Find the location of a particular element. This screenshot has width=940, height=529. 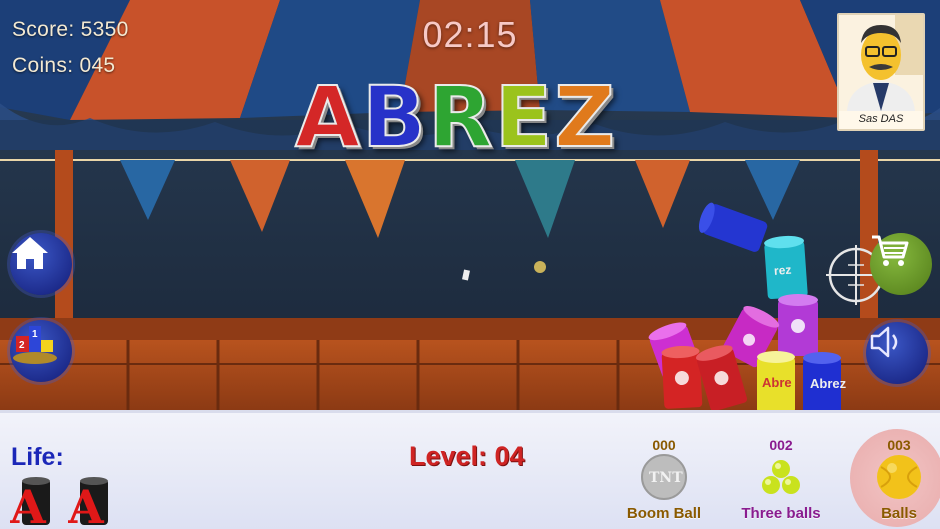

sound-toggle-button is located at coordinates (897, 353).